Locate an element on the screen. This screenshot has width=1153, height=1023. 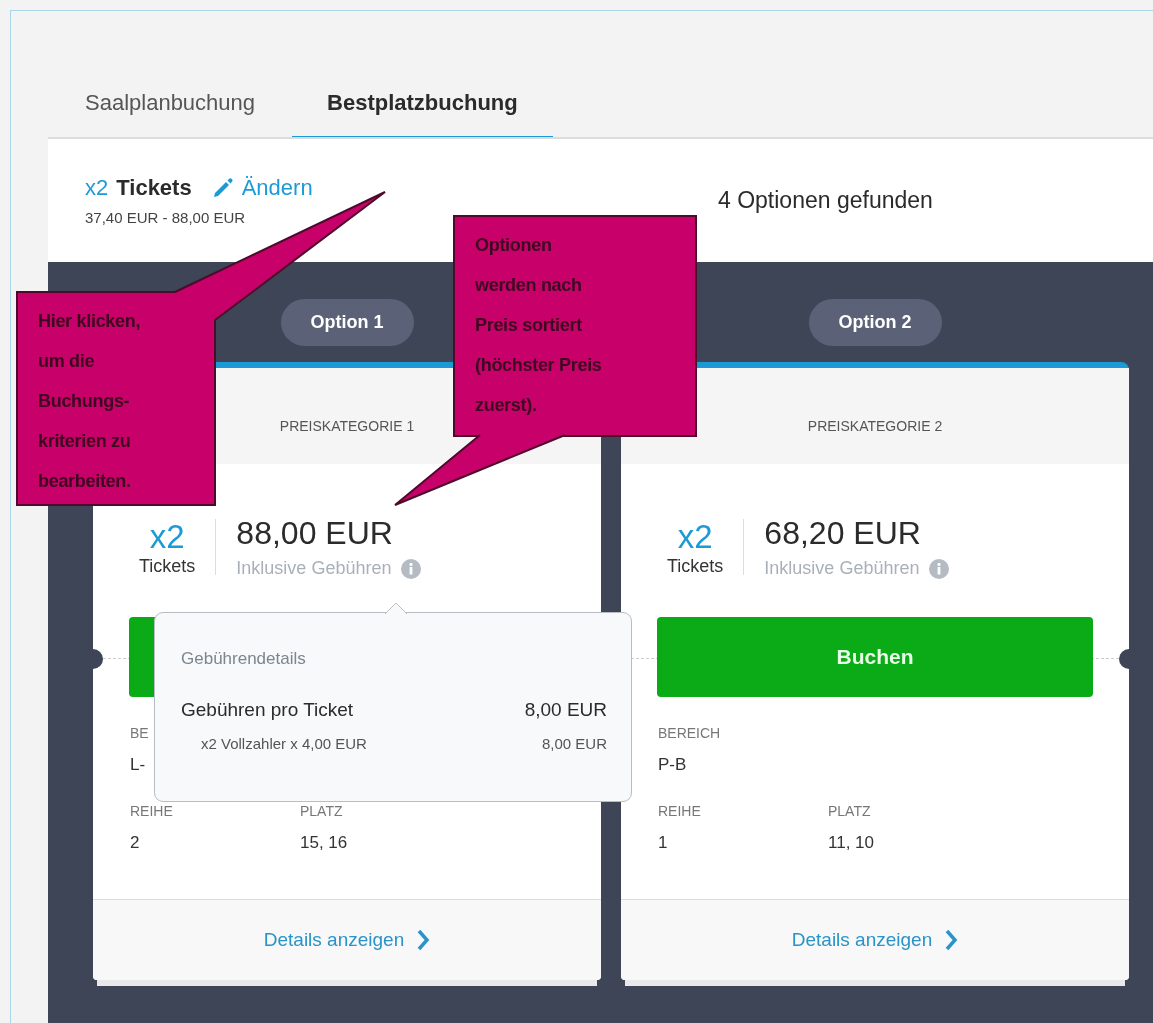
field-value: 2 is located at coordinates (135, 843).